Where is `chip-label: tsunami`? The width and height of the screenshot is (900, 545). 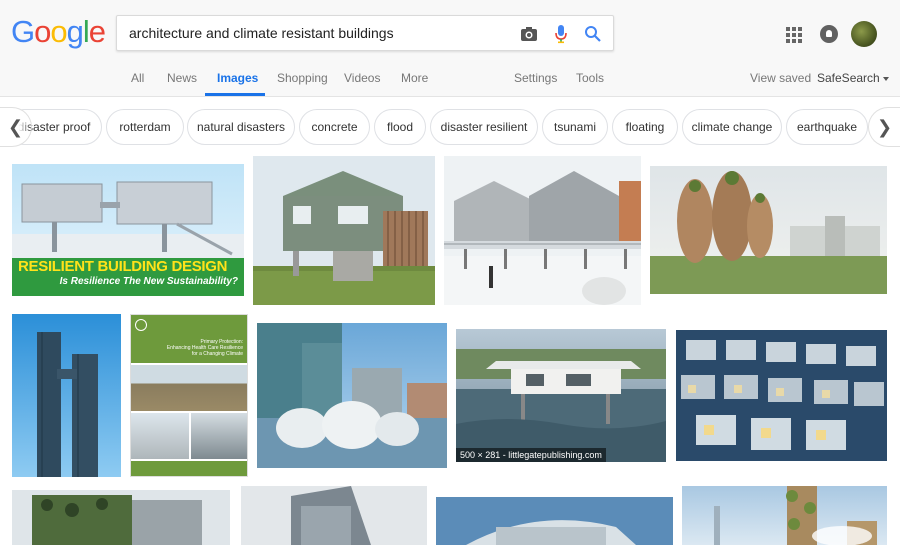 chip-label: tsunami is located at coordinates (575, 127).